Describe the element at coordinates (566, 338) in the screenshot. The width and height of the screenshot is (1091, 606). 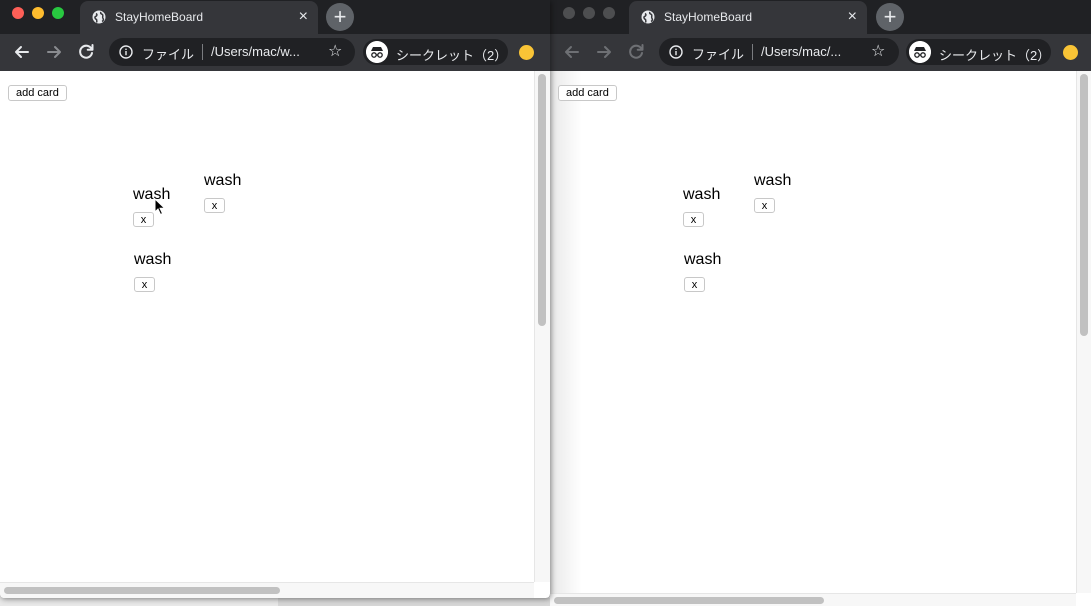
I see `window-shadow` at that location.